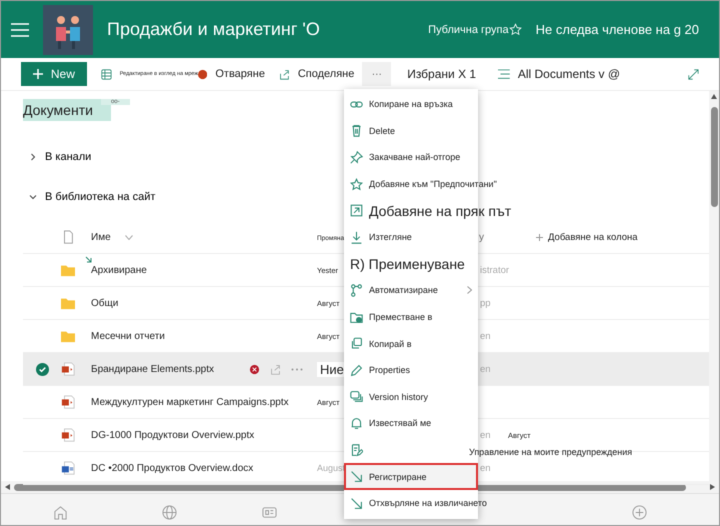  What do you see at coordinates (411, 131) in the screenshot?
I see `menu-item: Delete` at bounding box center [411, 131].